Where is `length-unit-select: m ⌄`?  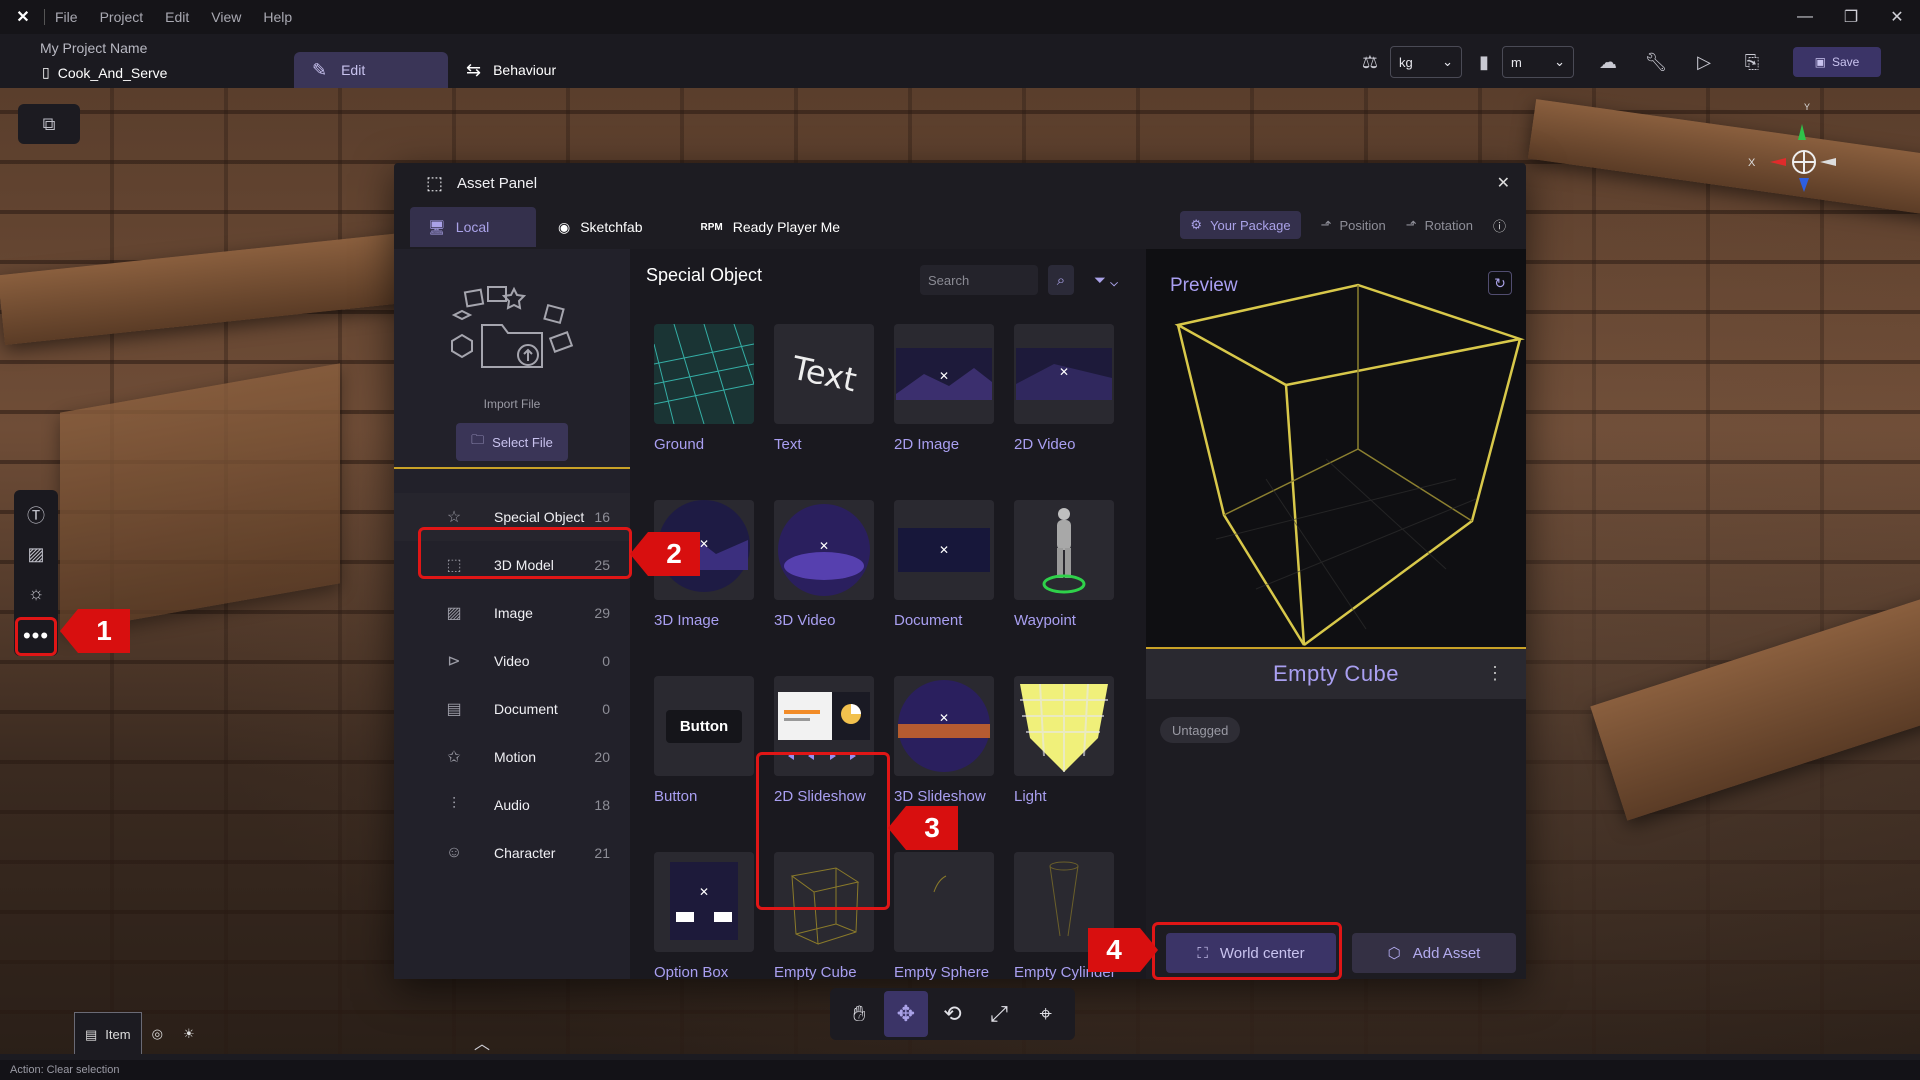
length-unit-select: m ⌄ is located at coordinates (1538, 62).